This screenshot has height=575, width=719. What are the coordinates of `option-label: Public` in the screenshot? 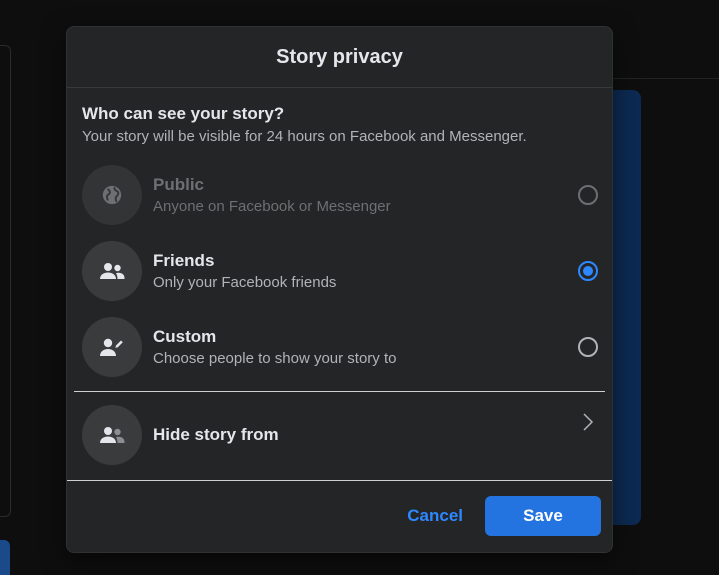 It's located at (179, 184).